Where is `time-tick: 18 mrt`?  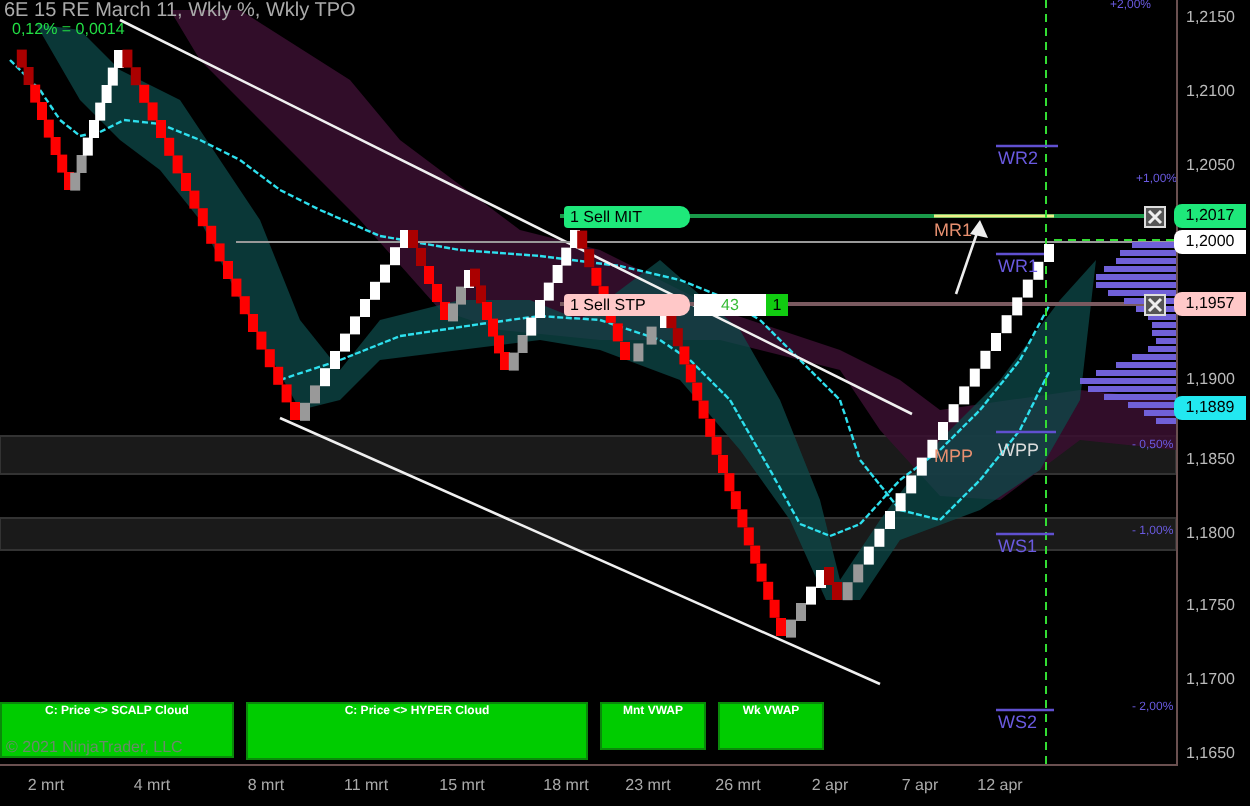 time-tick: 18 mrt is located at coordinates (566, 785).